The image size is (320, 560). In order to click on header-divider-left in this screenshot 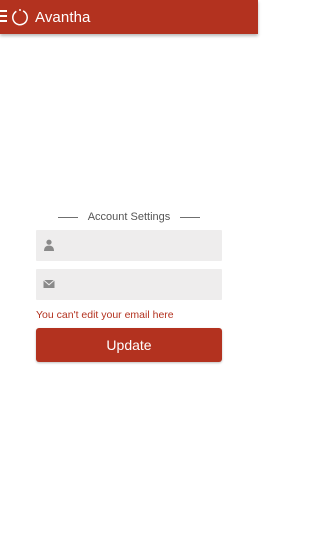, I will do `click(67, 217)`.